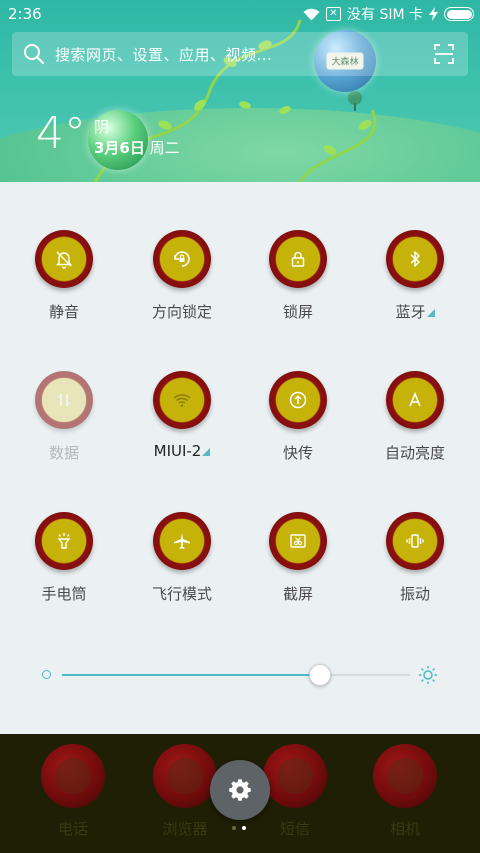 This screenshot has width=480, height=853. I want to click on charging-bolt-icon, so click(433, 14).